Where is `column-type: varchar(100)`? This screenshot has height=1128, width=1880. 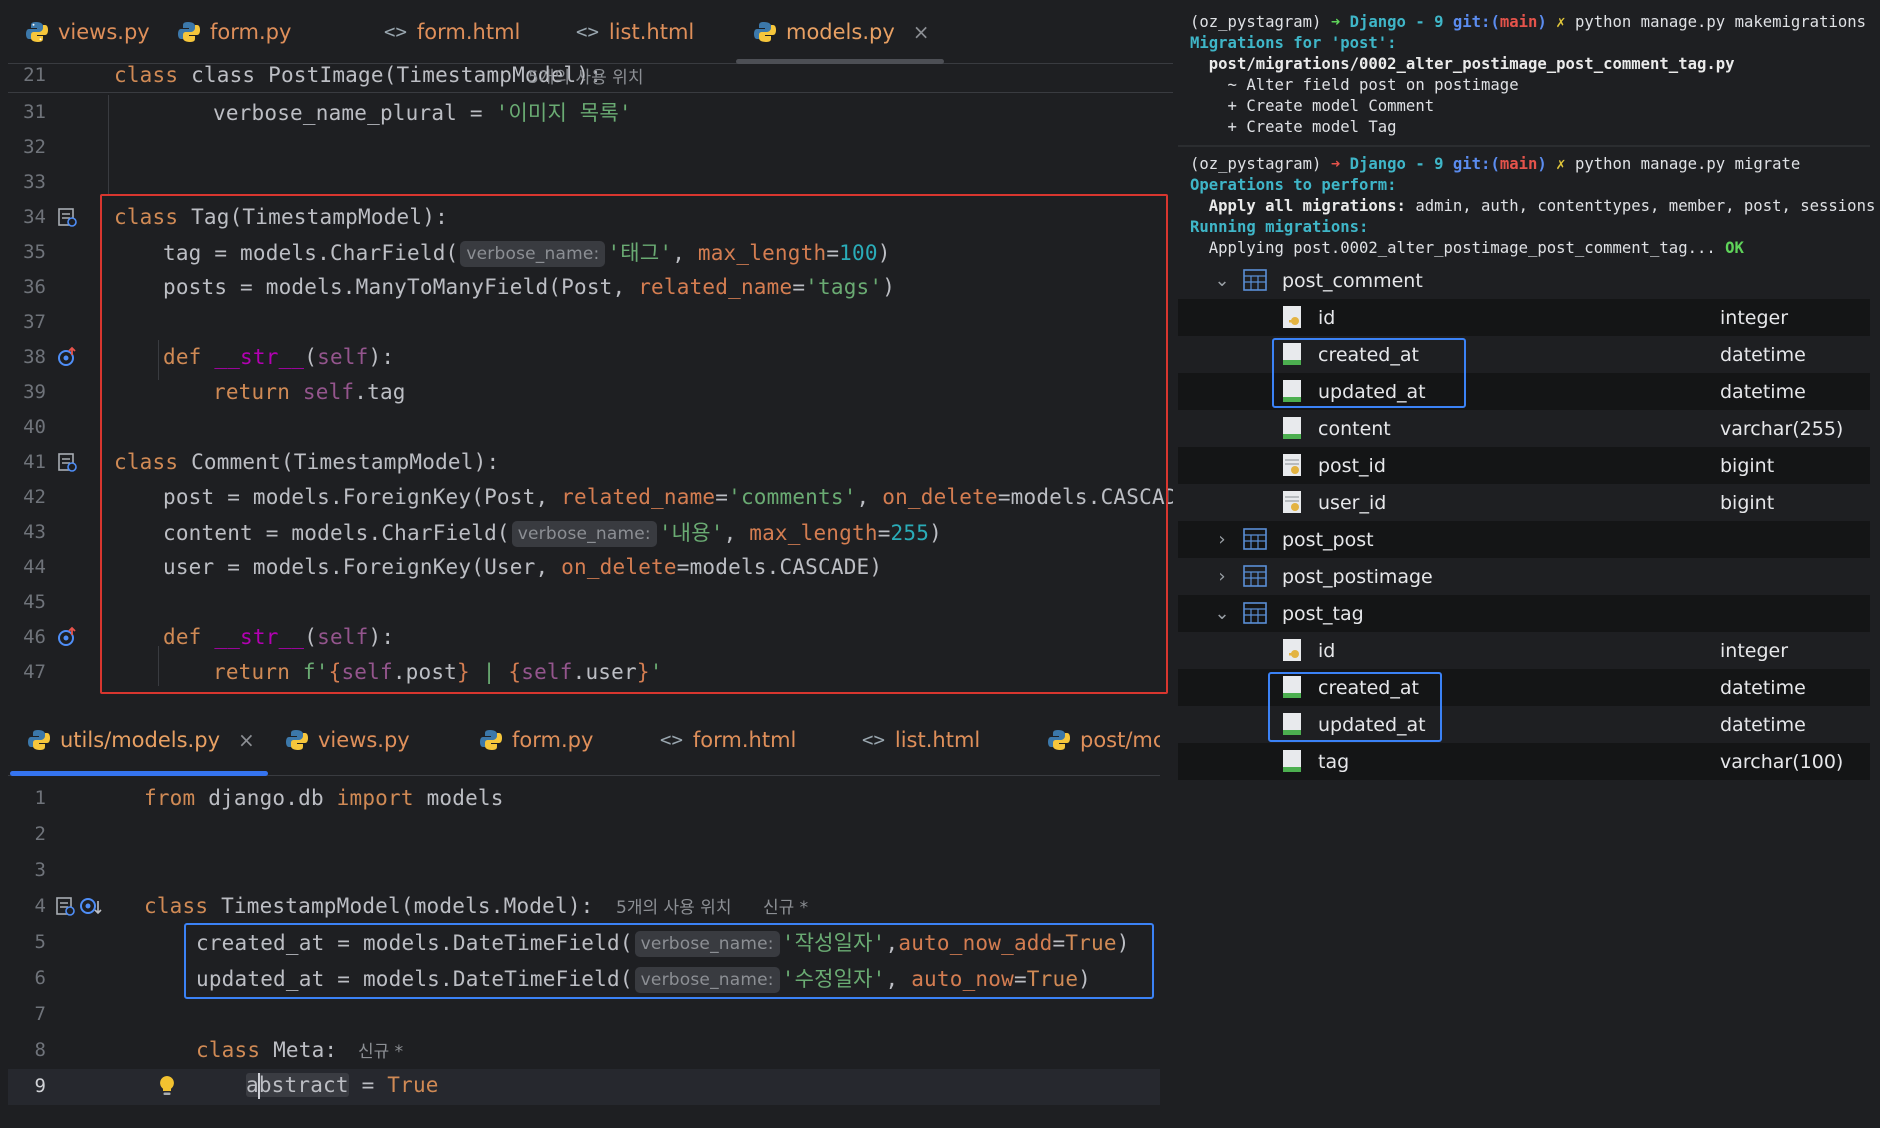
column-type: varchar(100) is located at coordinates (1782, 761).